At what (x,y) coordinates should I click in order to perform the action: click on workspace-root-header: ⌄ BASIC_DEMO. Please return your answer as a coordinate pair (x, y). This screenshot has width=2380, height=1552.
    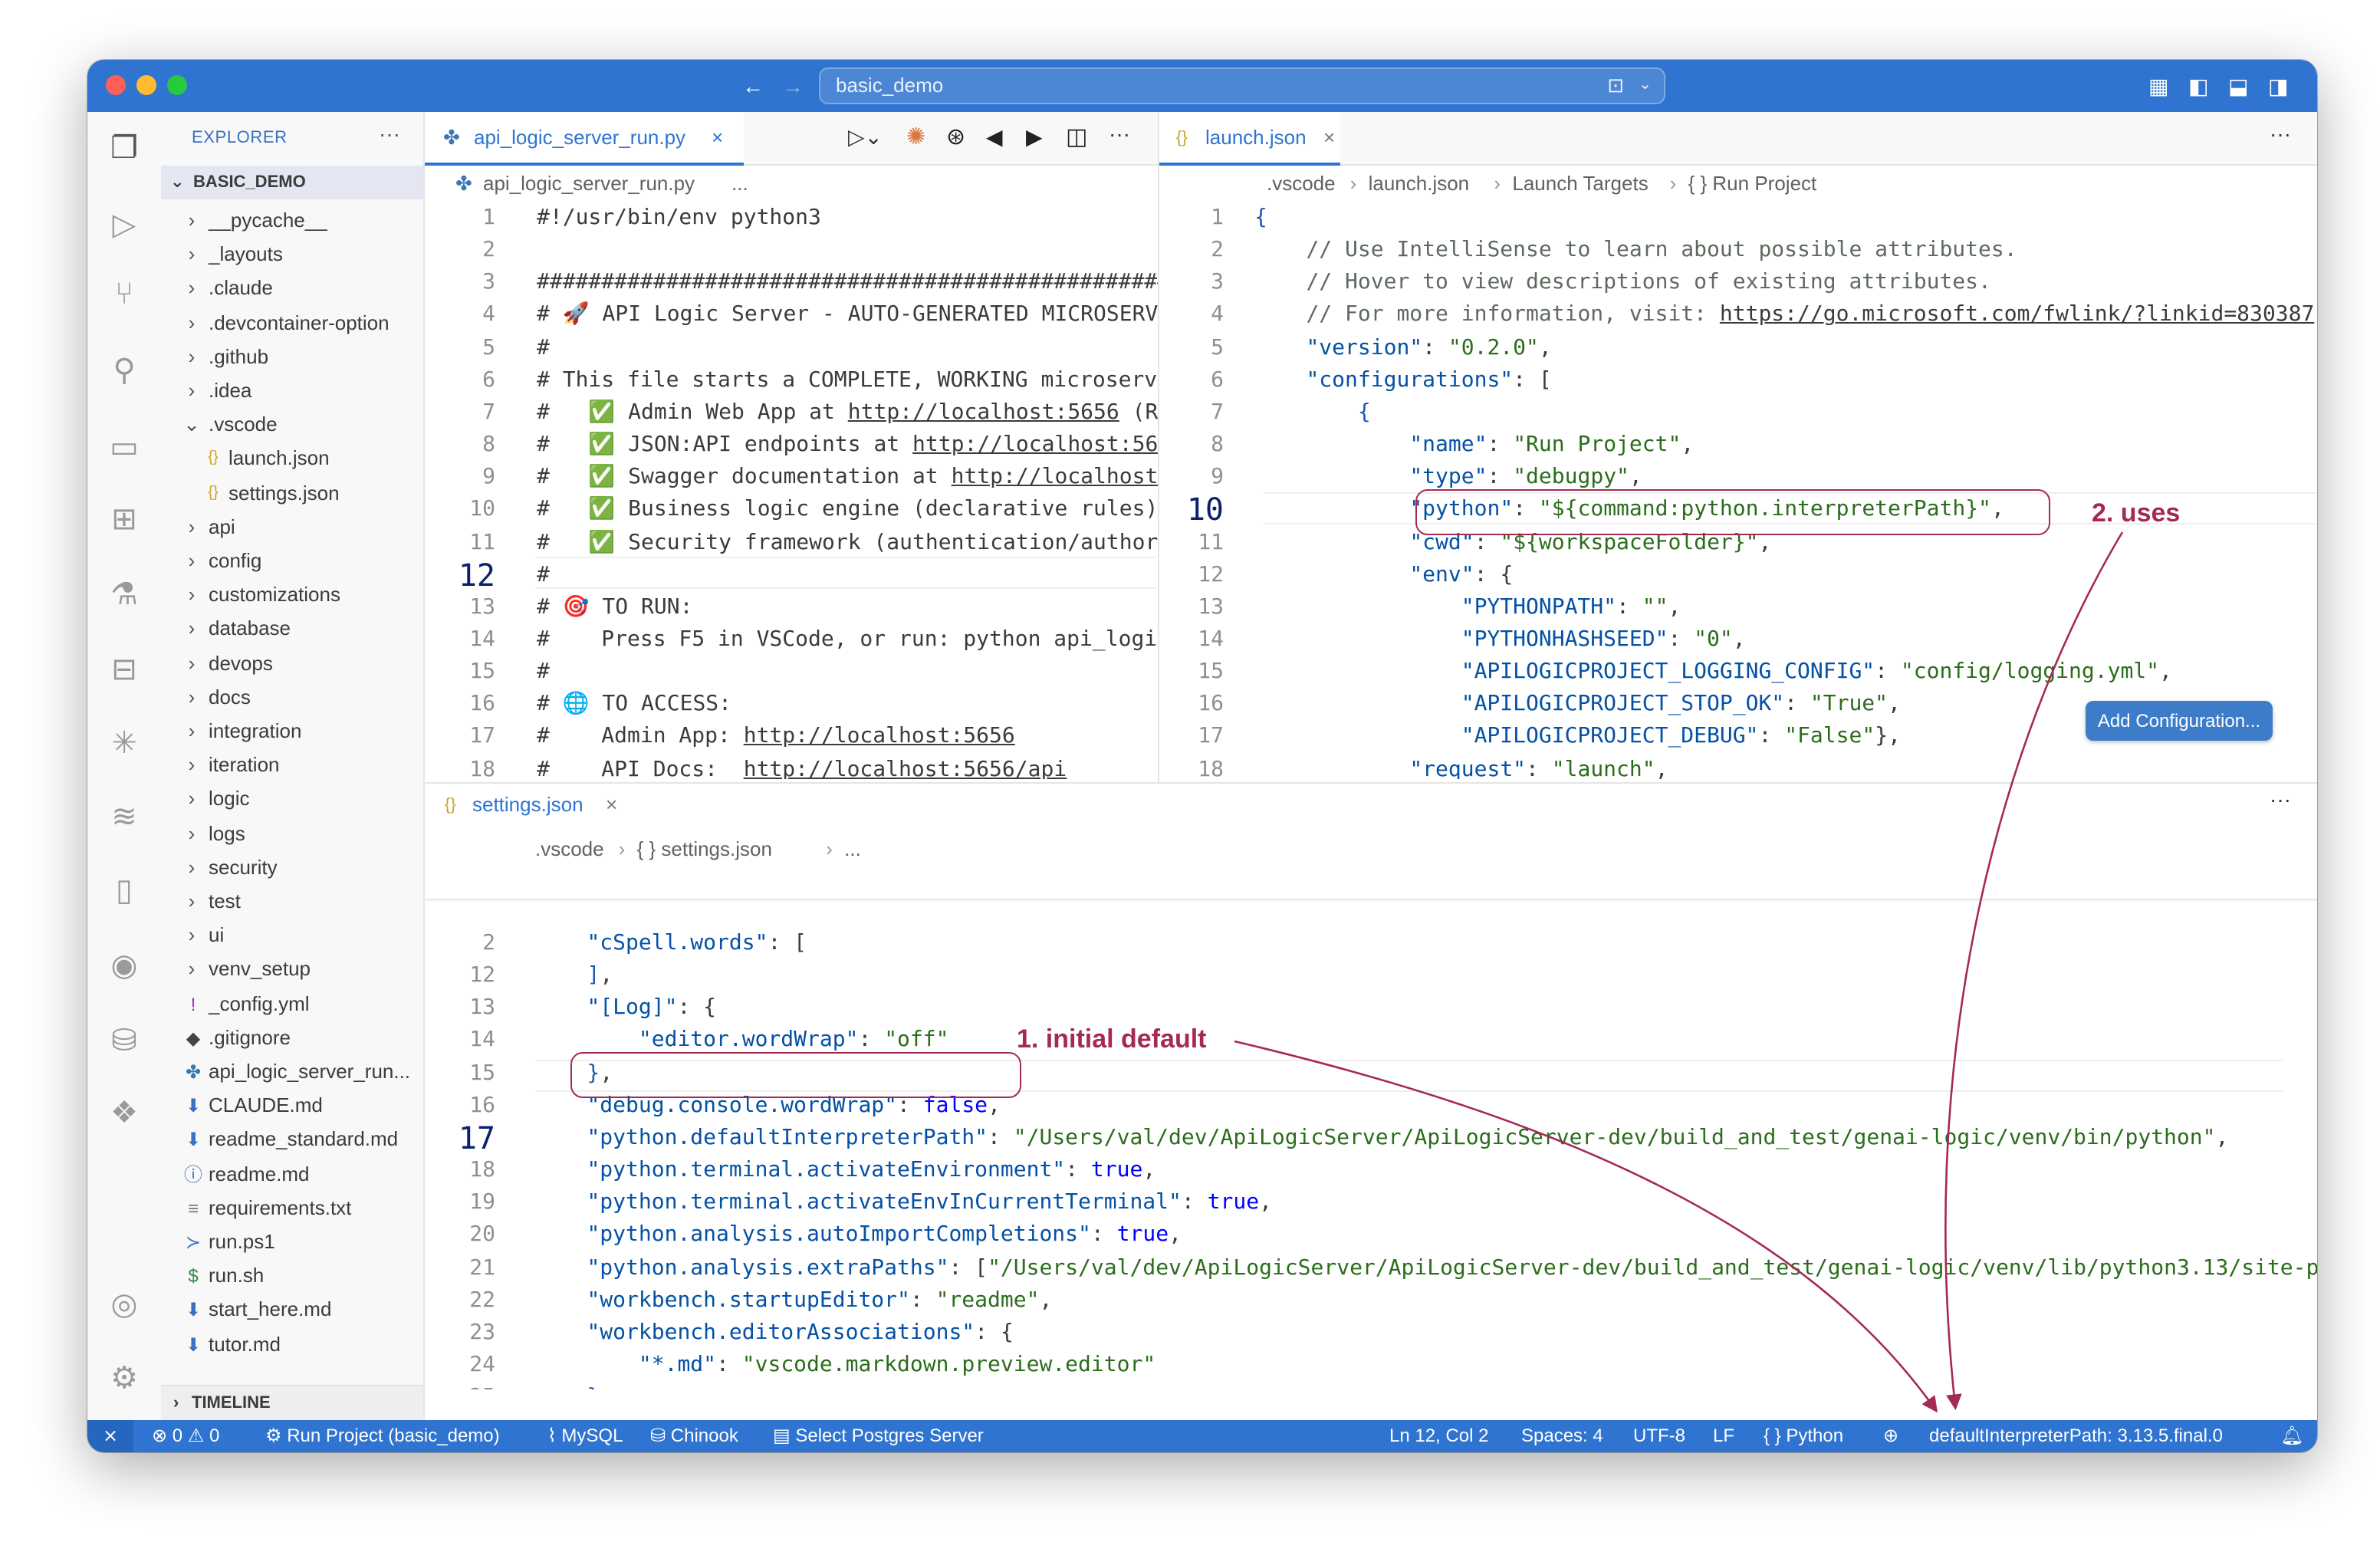
    Looking at the image, I should click on (292, 182).